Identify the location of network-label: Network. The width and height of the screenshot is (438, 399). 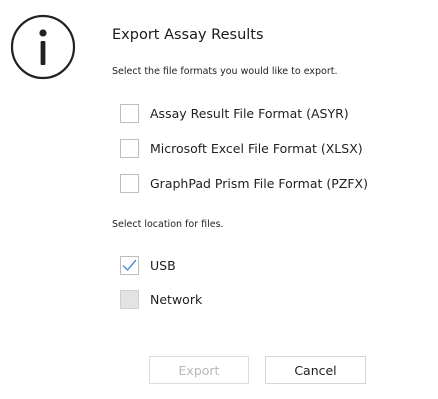
(176, 299).